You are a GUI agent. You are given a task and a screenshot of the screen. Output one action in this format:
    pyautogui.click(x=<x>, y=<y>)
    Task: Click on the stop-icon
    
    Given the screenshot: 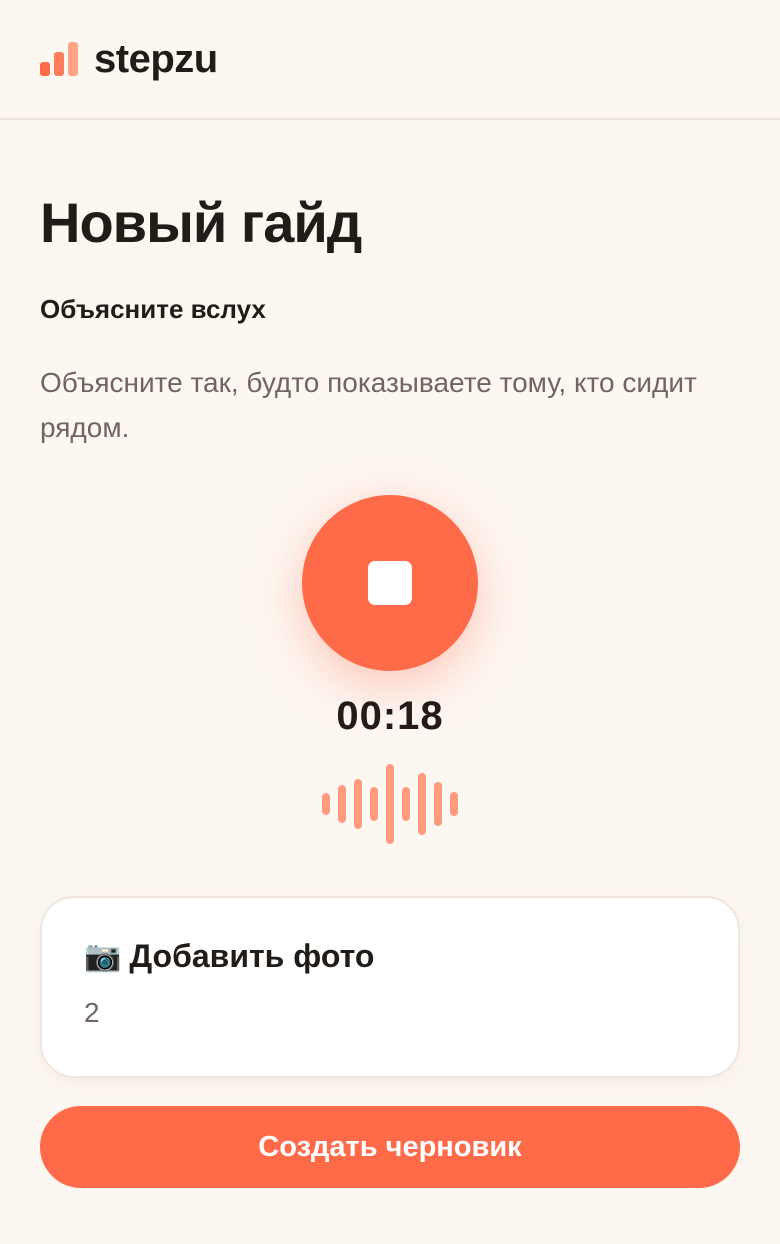 What is the action you would take?
    pyautogui.click(x=390, y=583)
    